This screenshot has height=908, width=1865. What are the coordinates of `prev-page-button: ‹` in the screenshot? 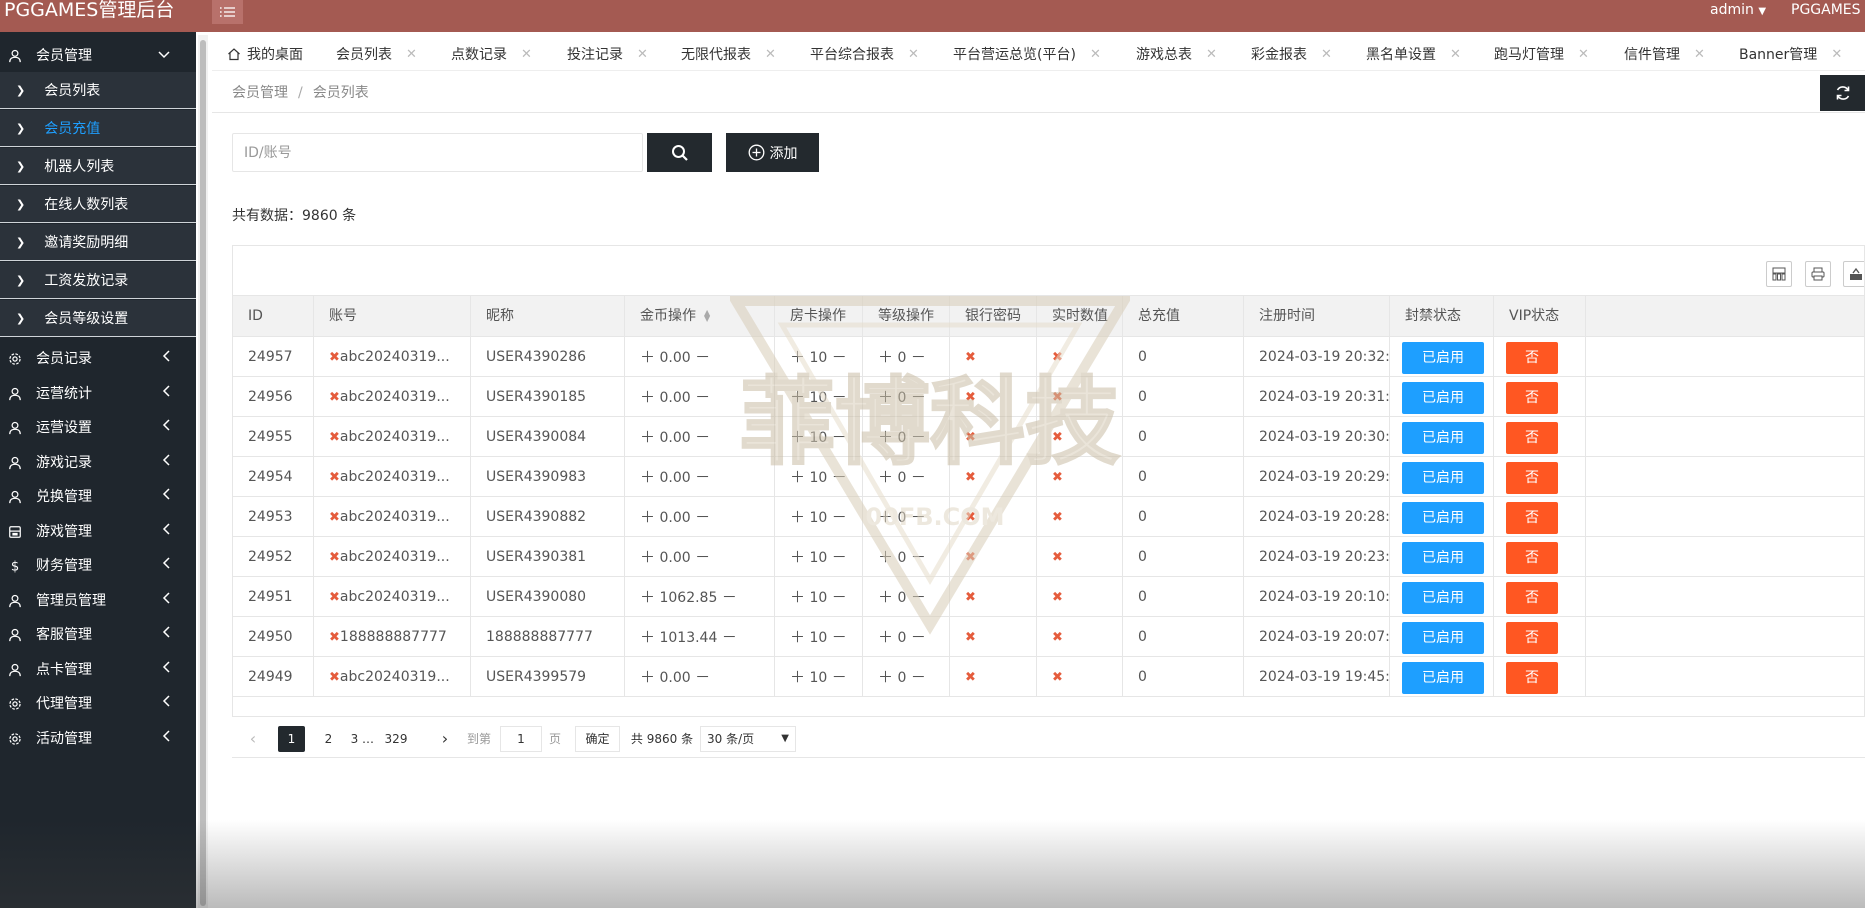 It's located at (253, 739).